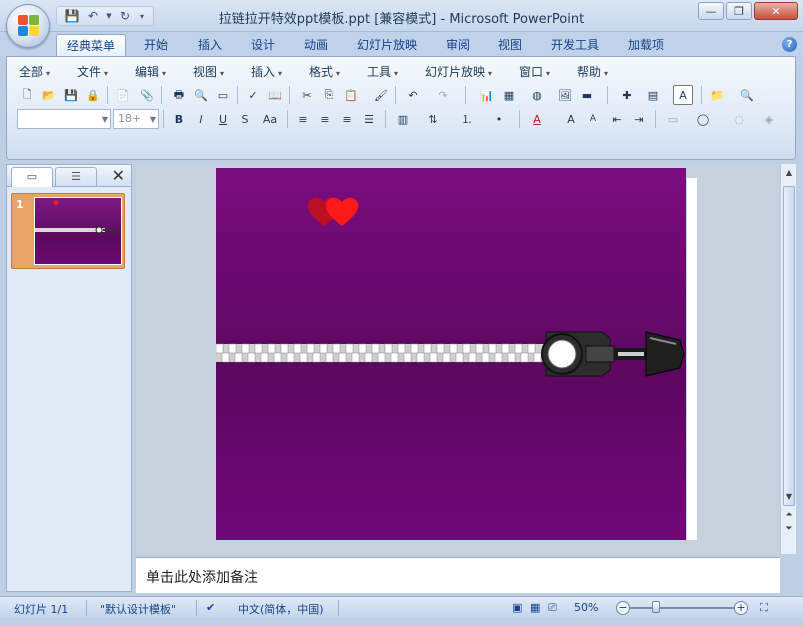  What do you see at coordinates (316, 45) in the screenshot?
I see `tab-animation: 动画` at bounding box center [316, 45].